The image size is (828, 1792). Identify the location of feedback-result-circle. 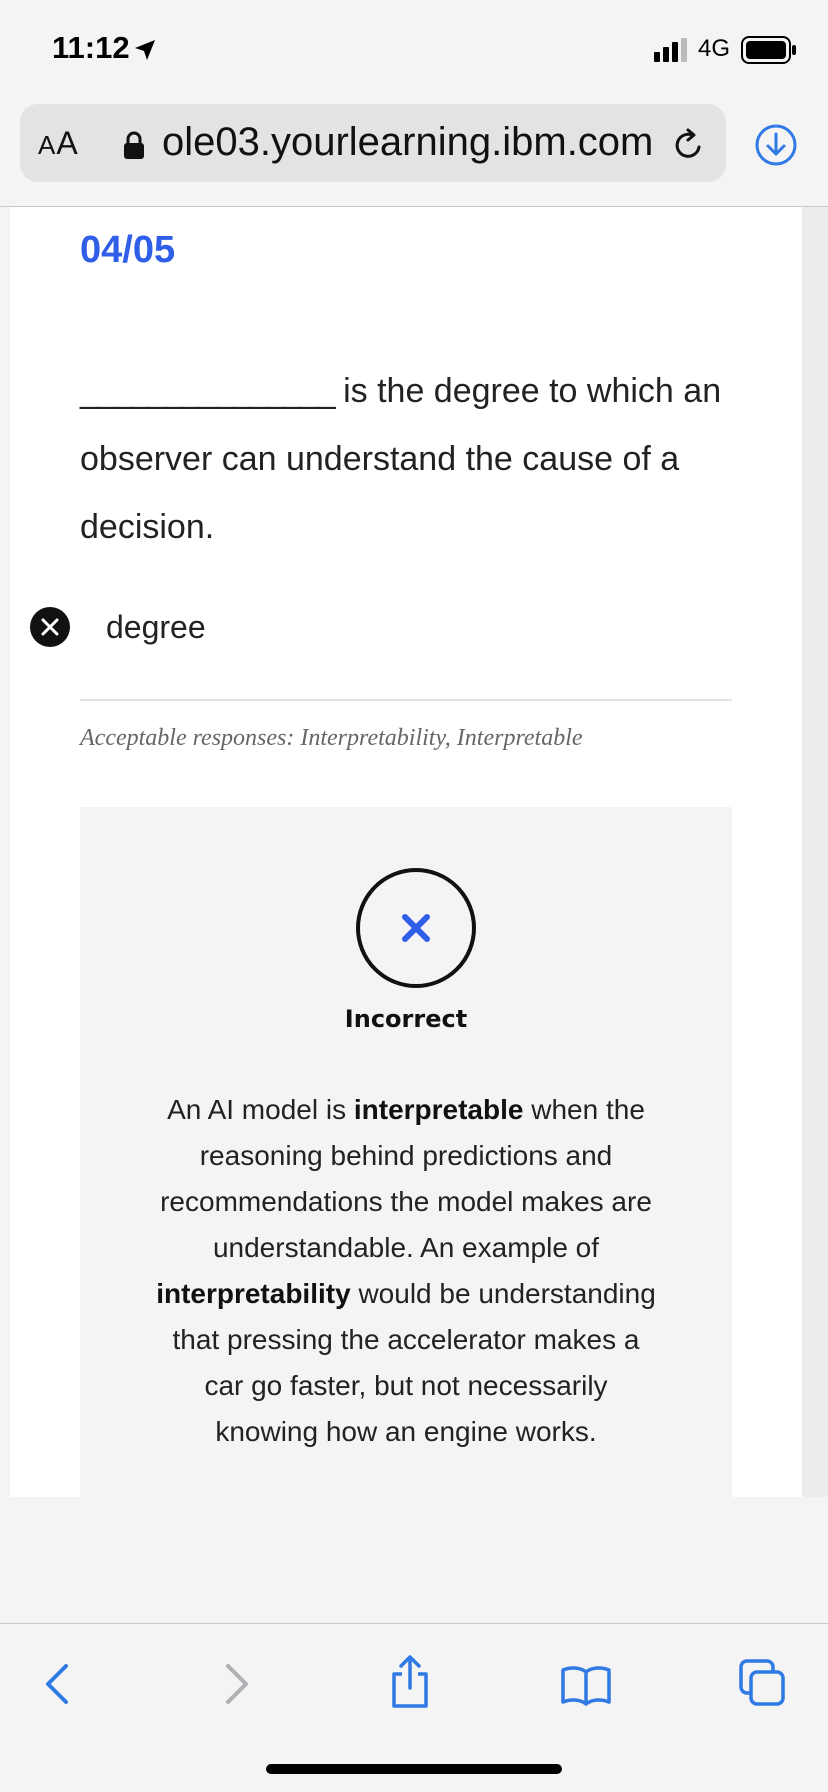
(416, 928).